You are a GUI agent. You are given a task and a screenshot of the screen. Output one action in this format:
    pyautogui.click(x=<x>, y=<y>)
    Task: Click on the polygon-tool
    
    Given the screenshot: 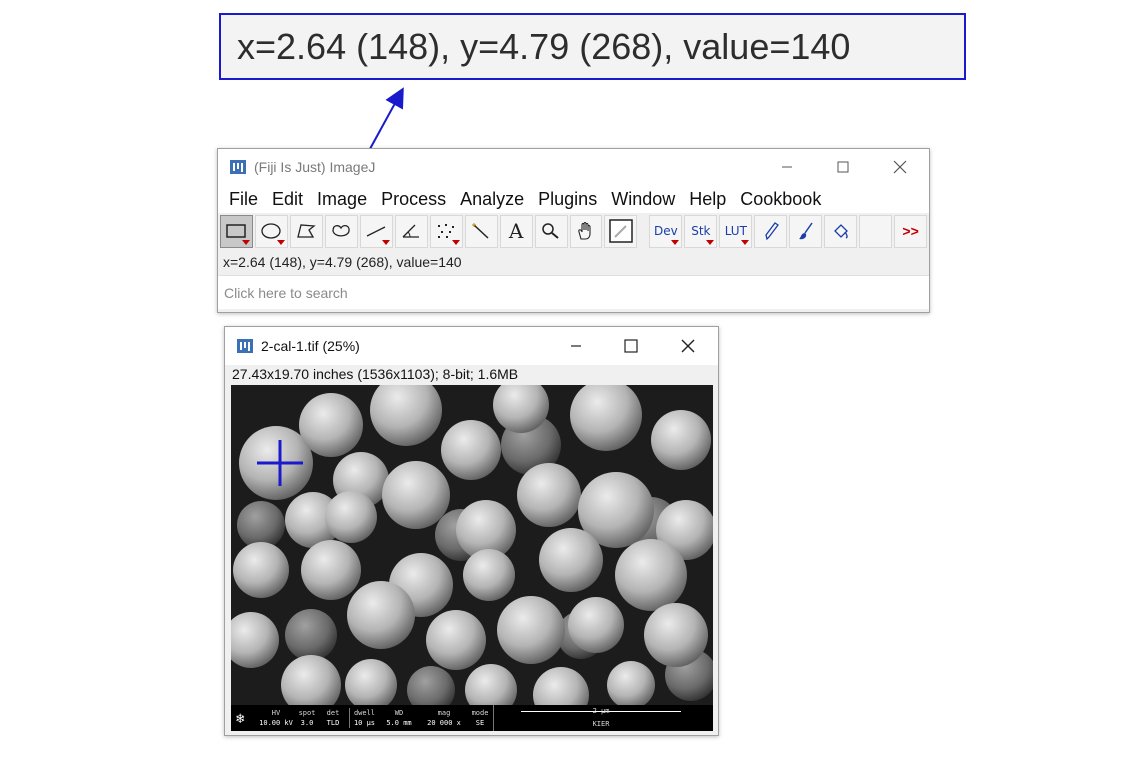 What is the action you would take?
    pyautogui.click(x=306, y=231)
    